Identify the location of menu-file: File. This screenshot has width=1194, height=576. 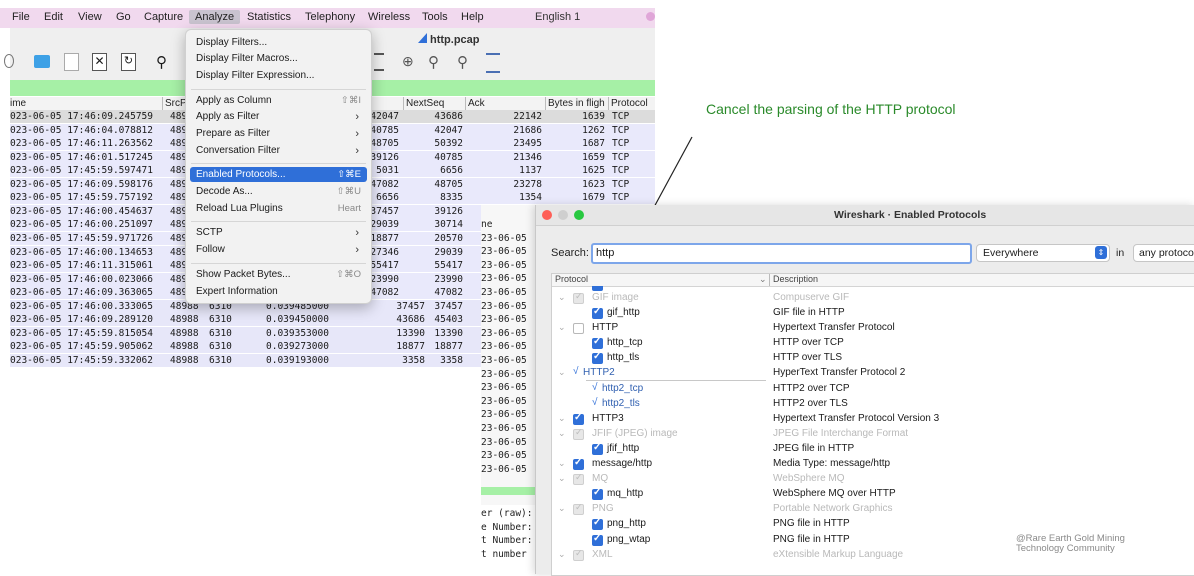
(21, 17).